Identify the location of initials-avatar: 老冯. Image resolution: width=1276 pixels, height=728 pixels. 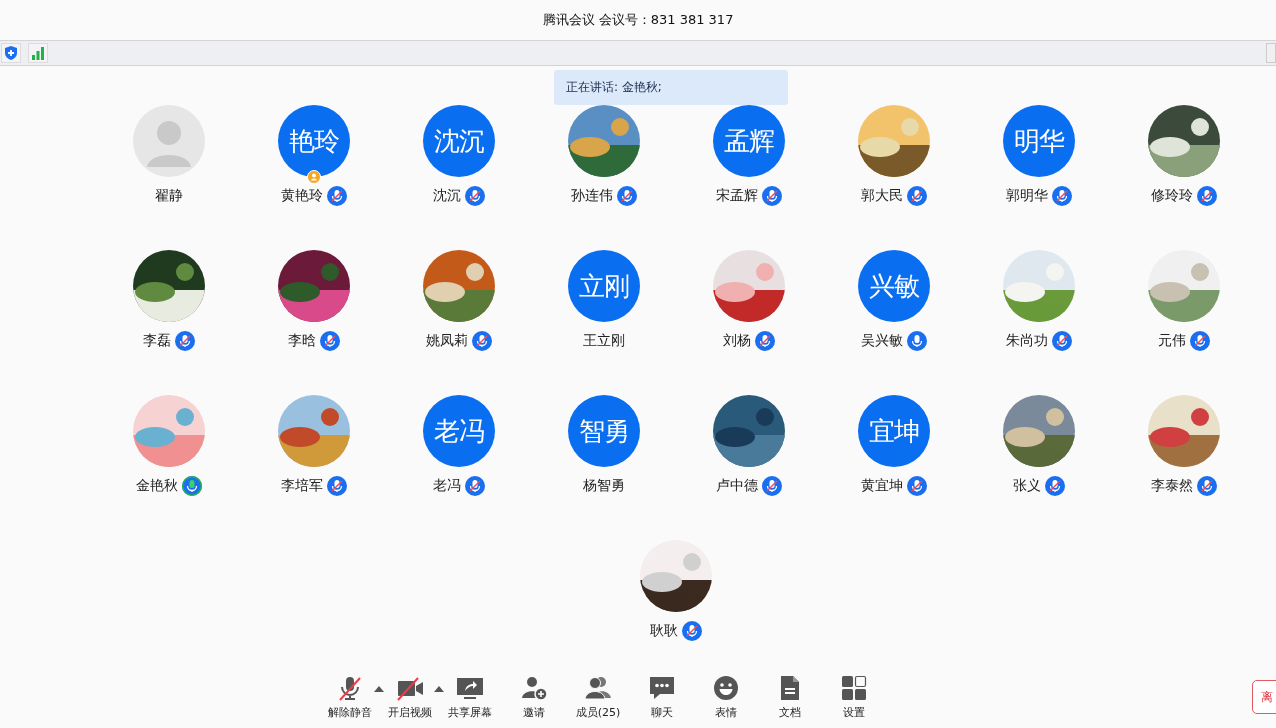
(458, 431).